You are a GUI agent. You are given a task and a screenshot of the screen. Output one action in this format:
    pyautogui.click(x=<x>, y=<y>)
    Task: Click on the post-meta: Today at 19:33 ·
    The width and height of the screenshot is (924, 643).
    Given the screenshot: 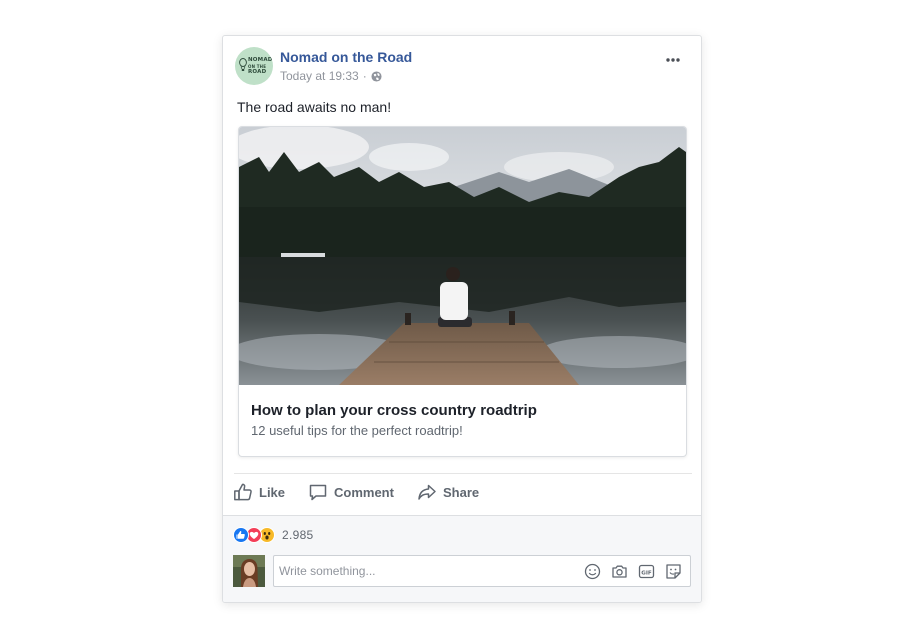 What is the action you would take?
    pyautogui.click(x=331, y=76)
    